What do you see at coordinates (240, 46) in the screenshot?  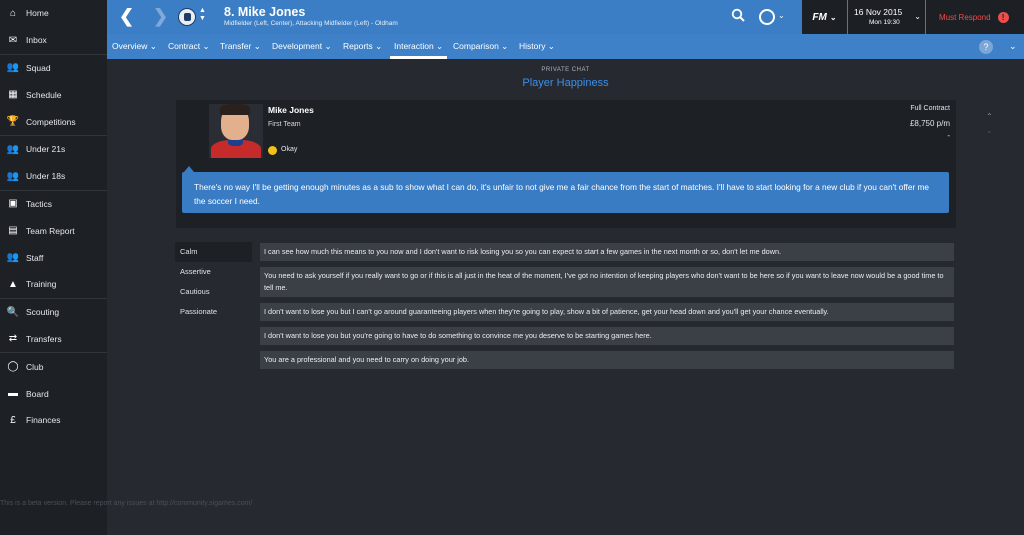 I see `tab-transfer: Transfer ⌄` at bounding box center [240, 46].